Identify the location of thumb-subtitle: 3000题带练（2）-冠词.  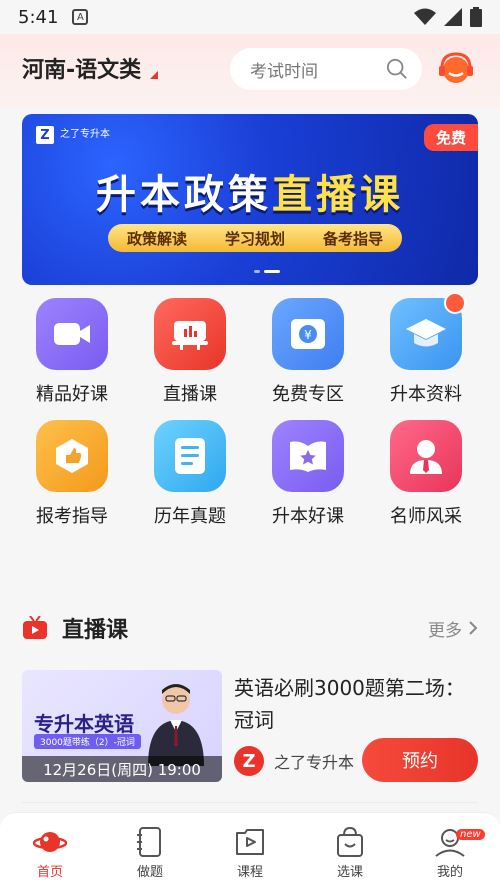
(87, 741).